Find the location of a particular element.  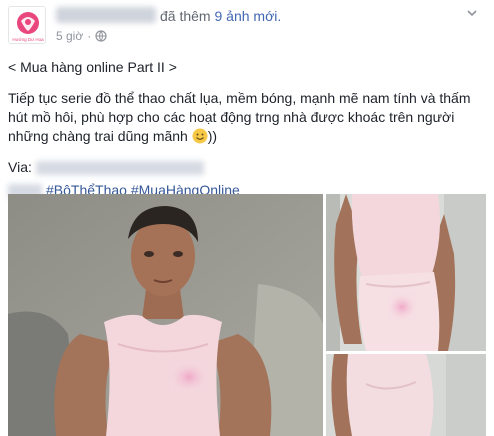

smile-emoji-icon is located at coordinates (200, 136).